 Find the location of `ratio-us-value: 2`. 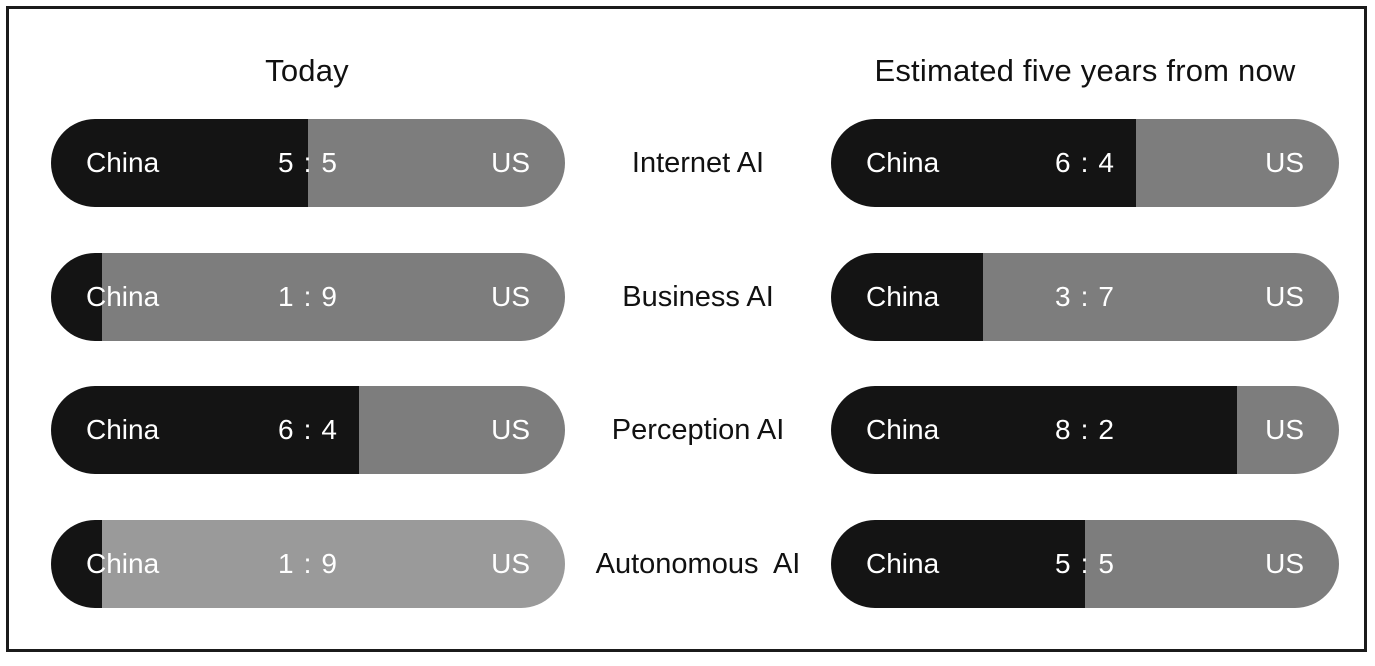

ratio-us-value: 2 is located at coordinates (1106, 429).